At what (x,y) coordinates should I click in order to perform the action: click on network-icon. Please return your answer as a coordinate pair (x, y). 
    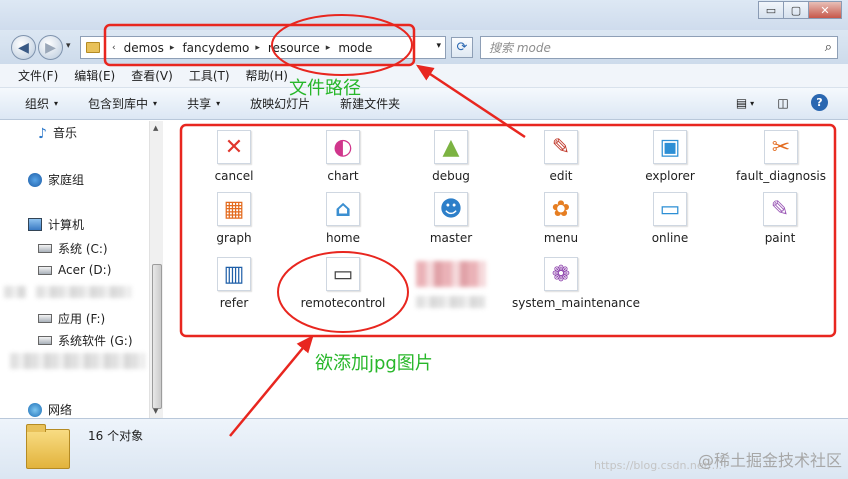
    Looking at the image, I should click on (35, 409).